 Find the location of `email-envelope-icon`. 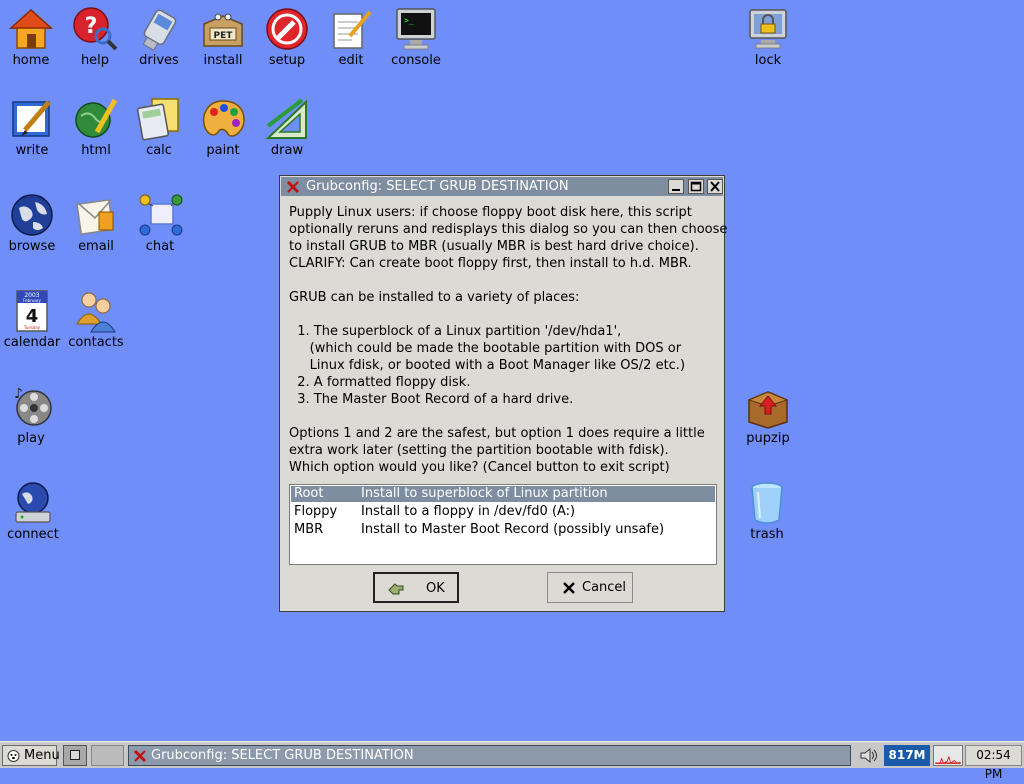

email-envelope-icon is located at coordinates (95, 217).